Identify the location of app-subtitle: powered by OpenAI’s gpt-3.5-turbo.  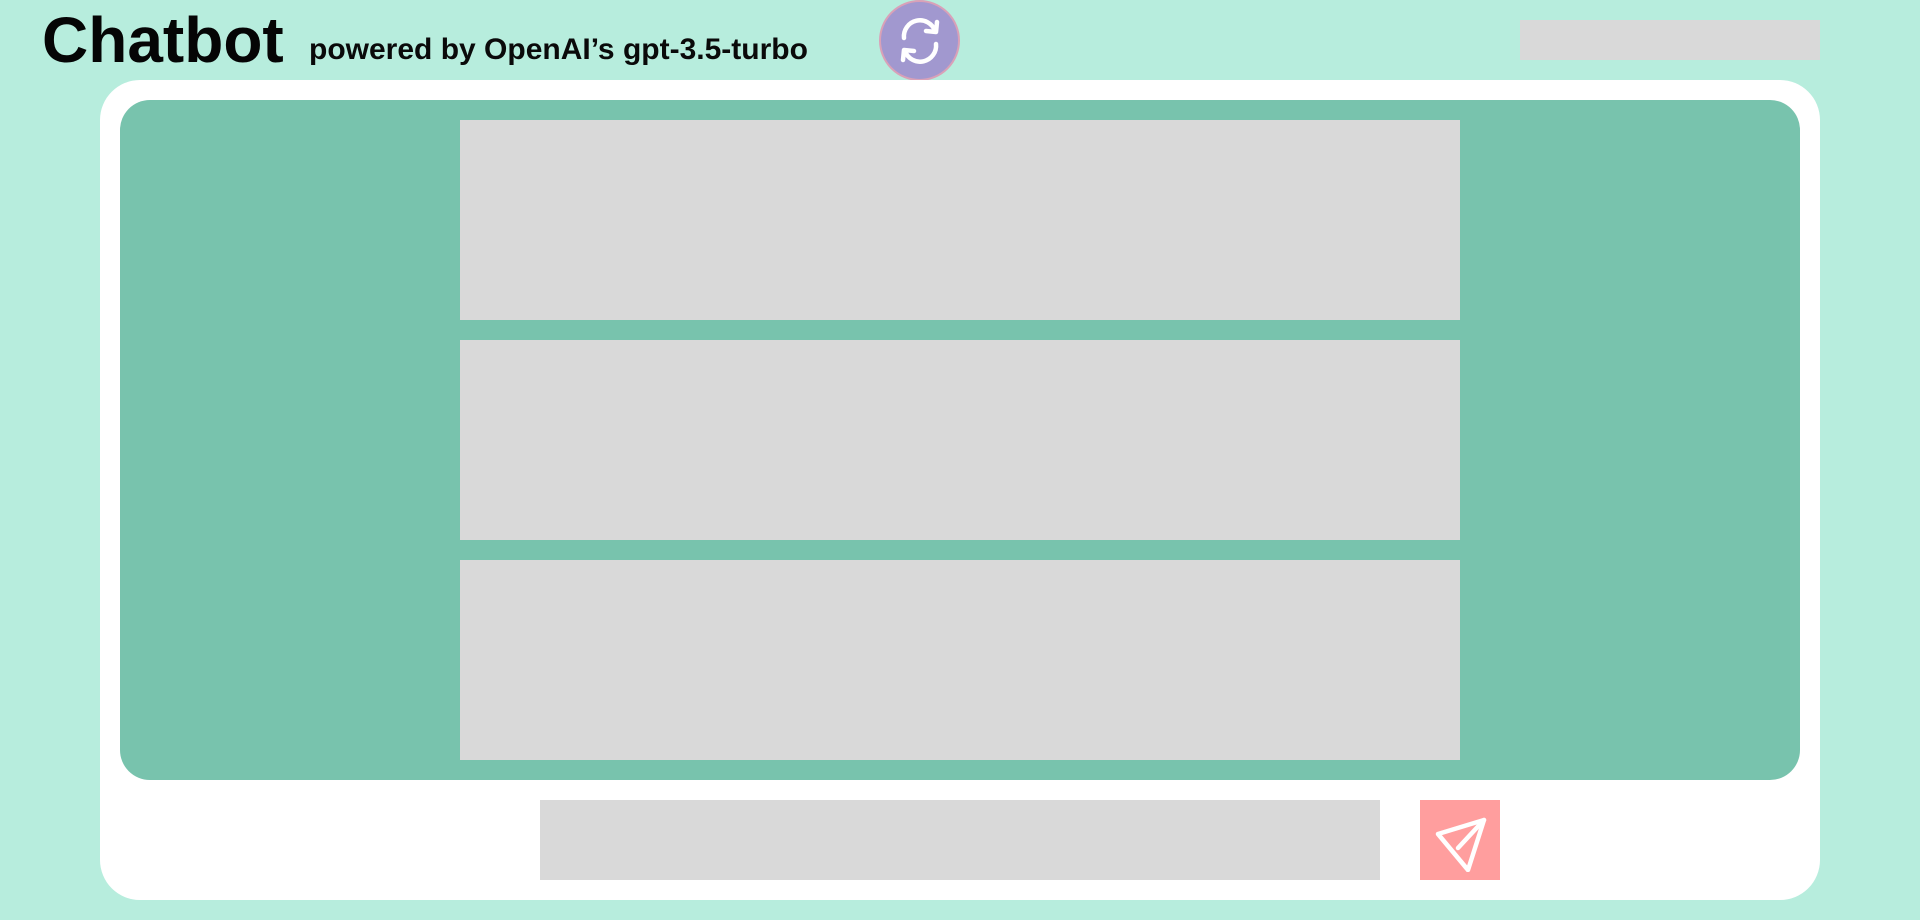
(558, 49).